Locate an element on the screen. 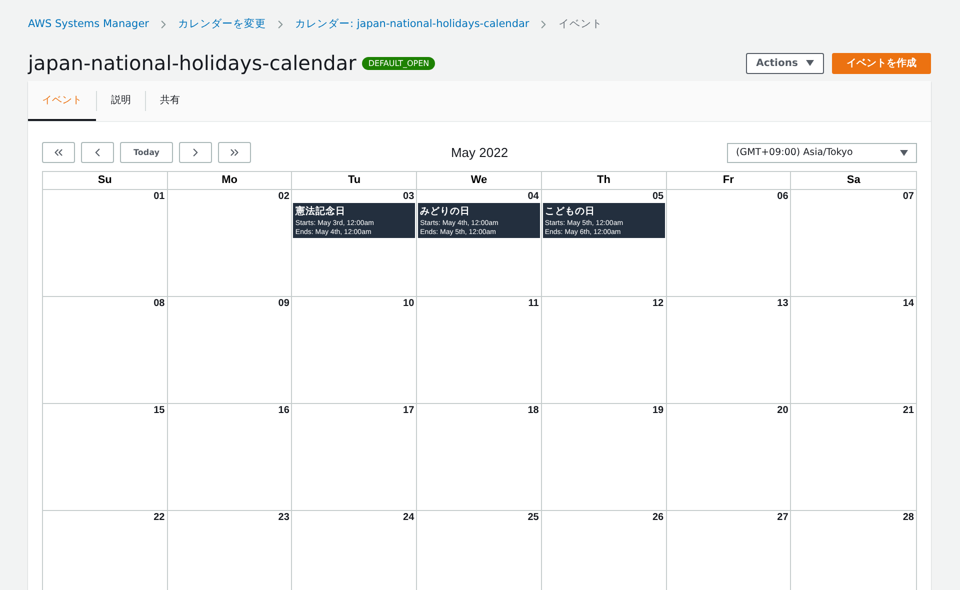  double-chevron-left-icon is located at coordinates (58, 152).